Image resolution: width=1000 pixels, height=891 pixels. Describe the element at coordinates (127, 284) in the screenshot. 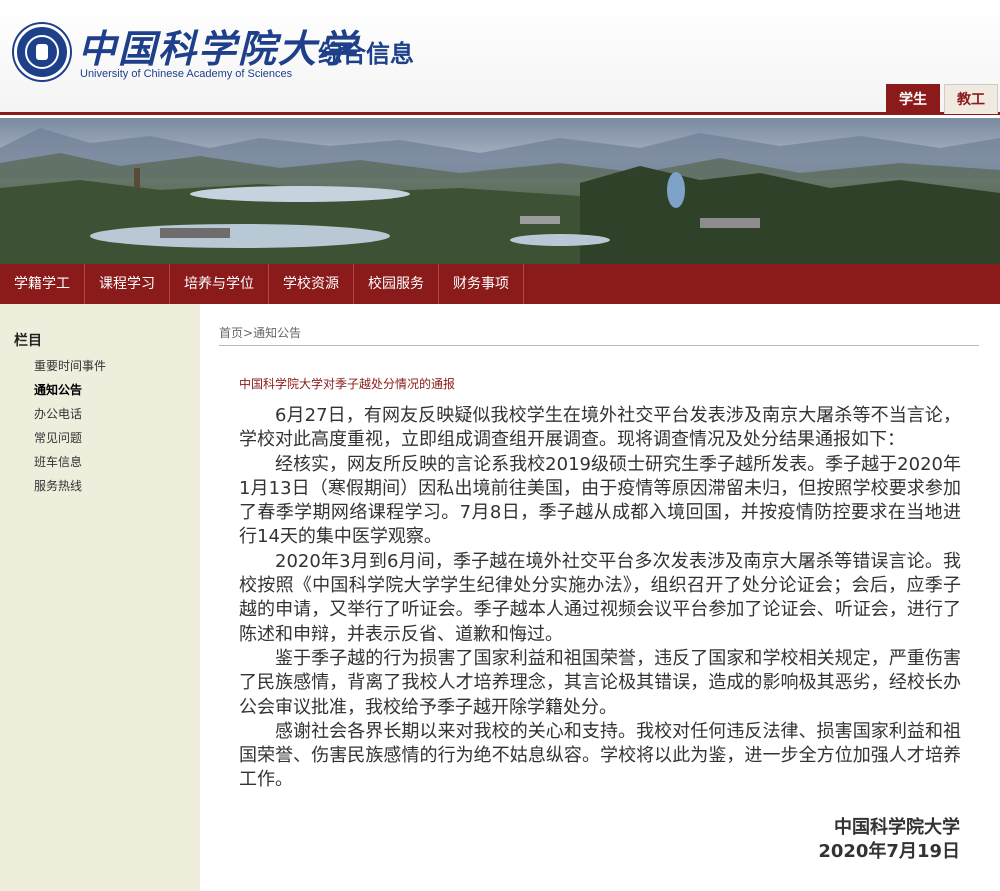

I see `nav-courses: 课程学习` at that location.